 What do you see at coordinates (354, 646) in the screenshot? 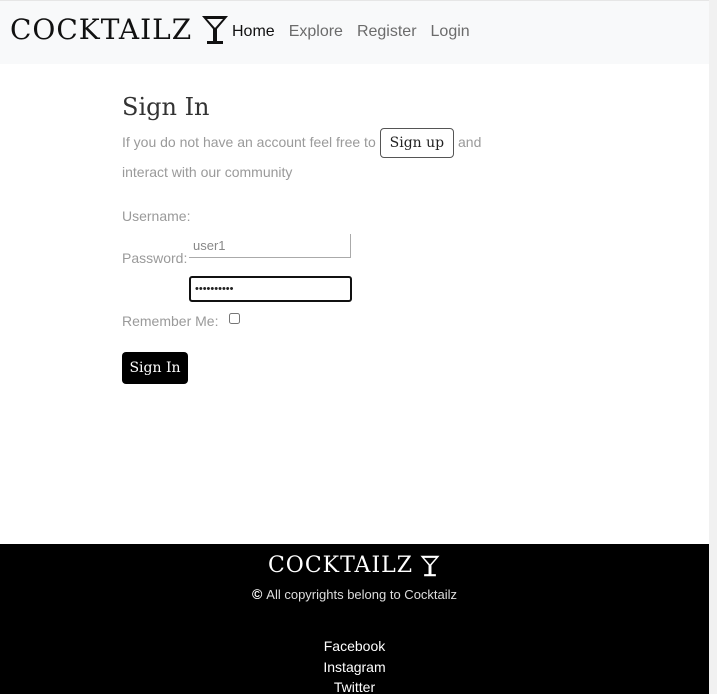
I see `facebook-link: Facebook` at bounding box center [354, 646].